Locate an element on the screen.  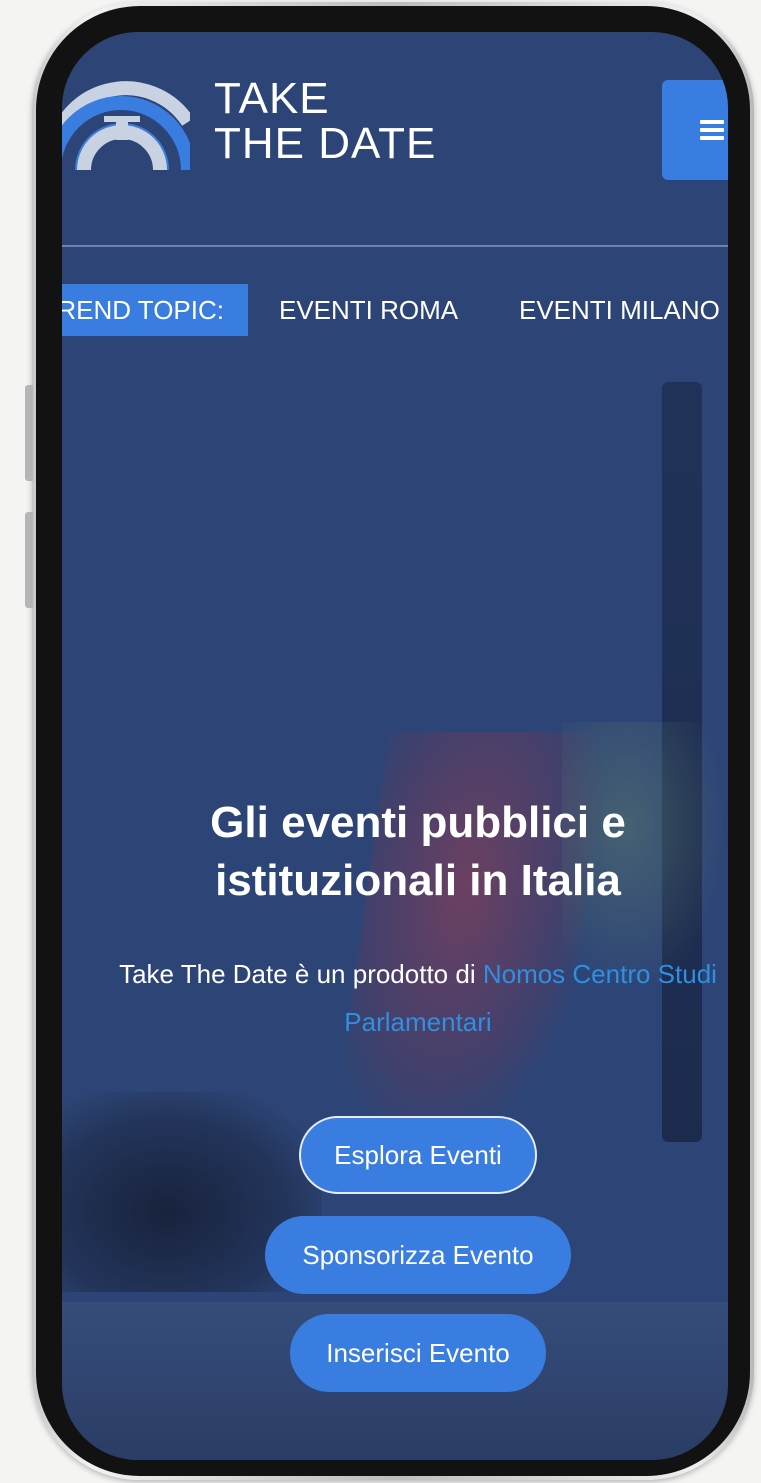
site-header: TAKE THE DATE is located at coordinates (395, 139).